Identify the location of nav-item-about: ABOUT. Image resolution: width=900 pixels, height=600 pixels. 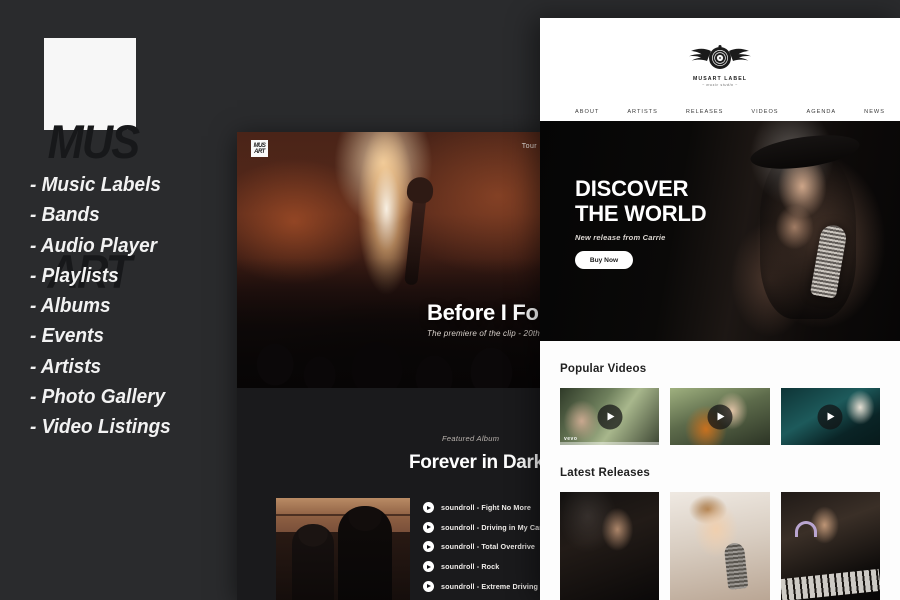
(587, 112).